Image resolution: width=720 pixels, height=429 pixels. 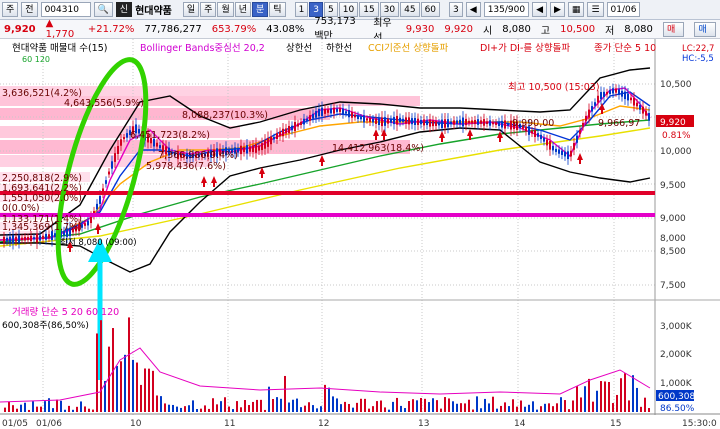 I want to click on date-input: 01/06, so click(x=623, y=9).